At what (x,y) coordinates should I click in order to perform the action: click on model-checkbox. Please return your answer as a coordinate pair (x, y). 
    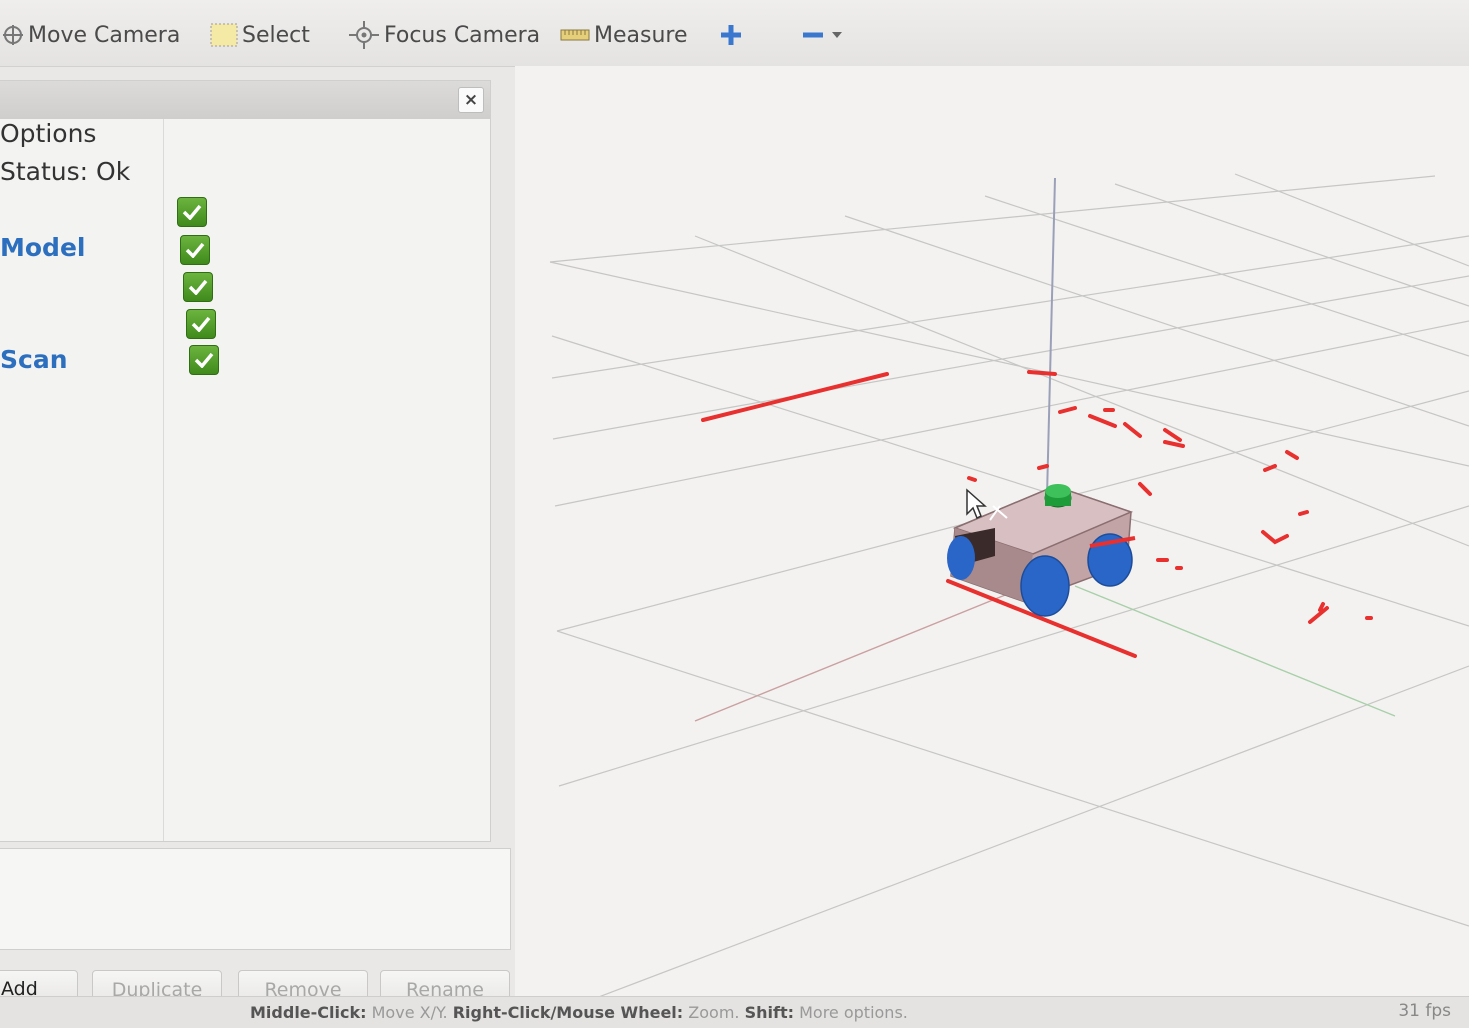
    Looking at the image, I should click on (195, 250).